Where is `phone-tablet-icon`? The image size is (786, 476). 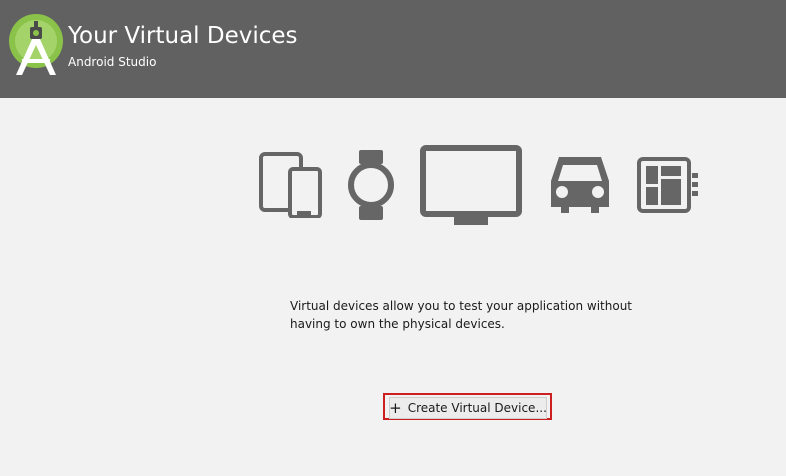 phone-tablet-icon is located at coordinates (290, 185).